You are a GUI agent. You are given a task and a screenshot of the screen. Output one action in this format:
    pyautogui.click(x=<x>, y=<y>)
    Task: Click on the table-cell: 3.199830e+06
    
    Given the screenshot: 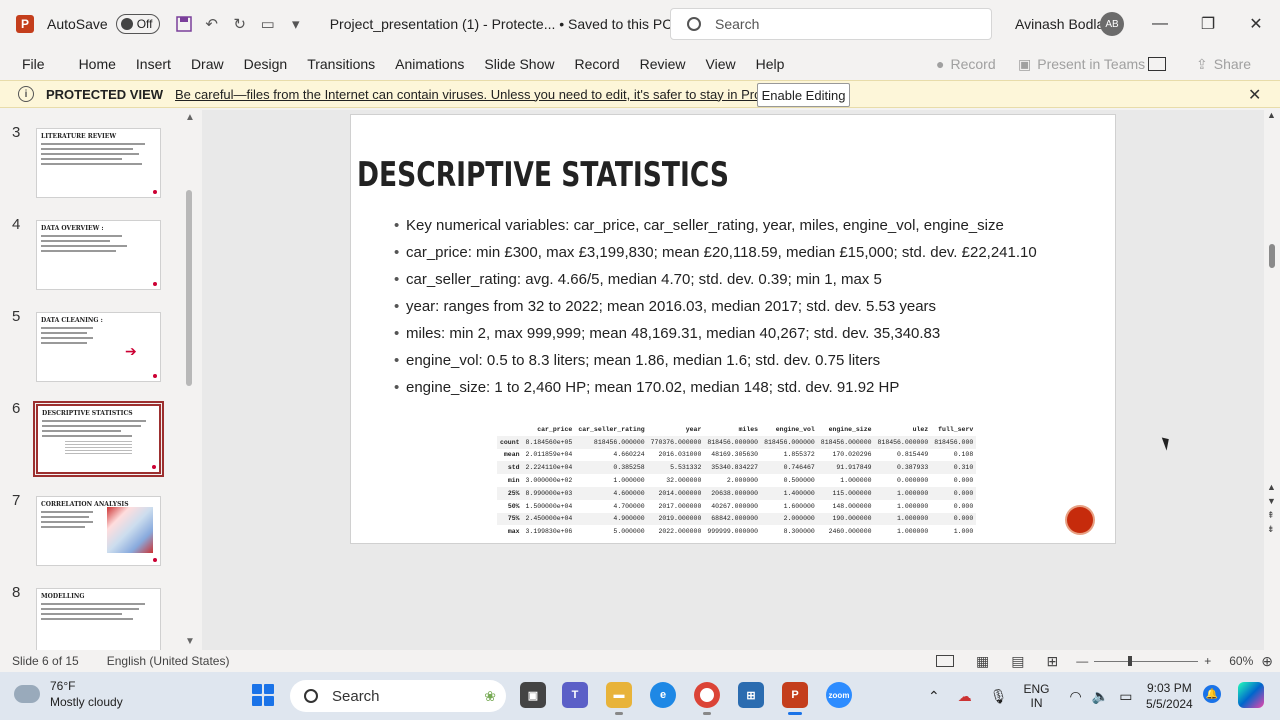 What is the action you would take?
    pyautogui.click(x=549, y=532)
    